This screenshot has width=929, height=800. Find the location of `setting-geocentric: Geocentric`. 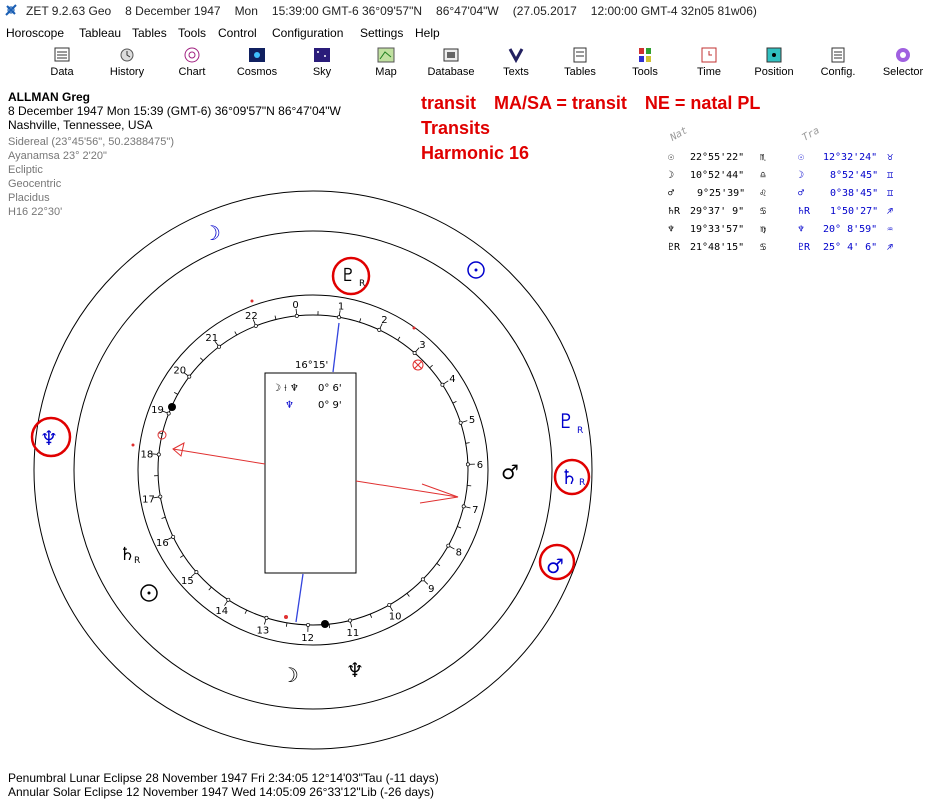

setting-geocentric: Geocentric is located at coordinates (35, 184).